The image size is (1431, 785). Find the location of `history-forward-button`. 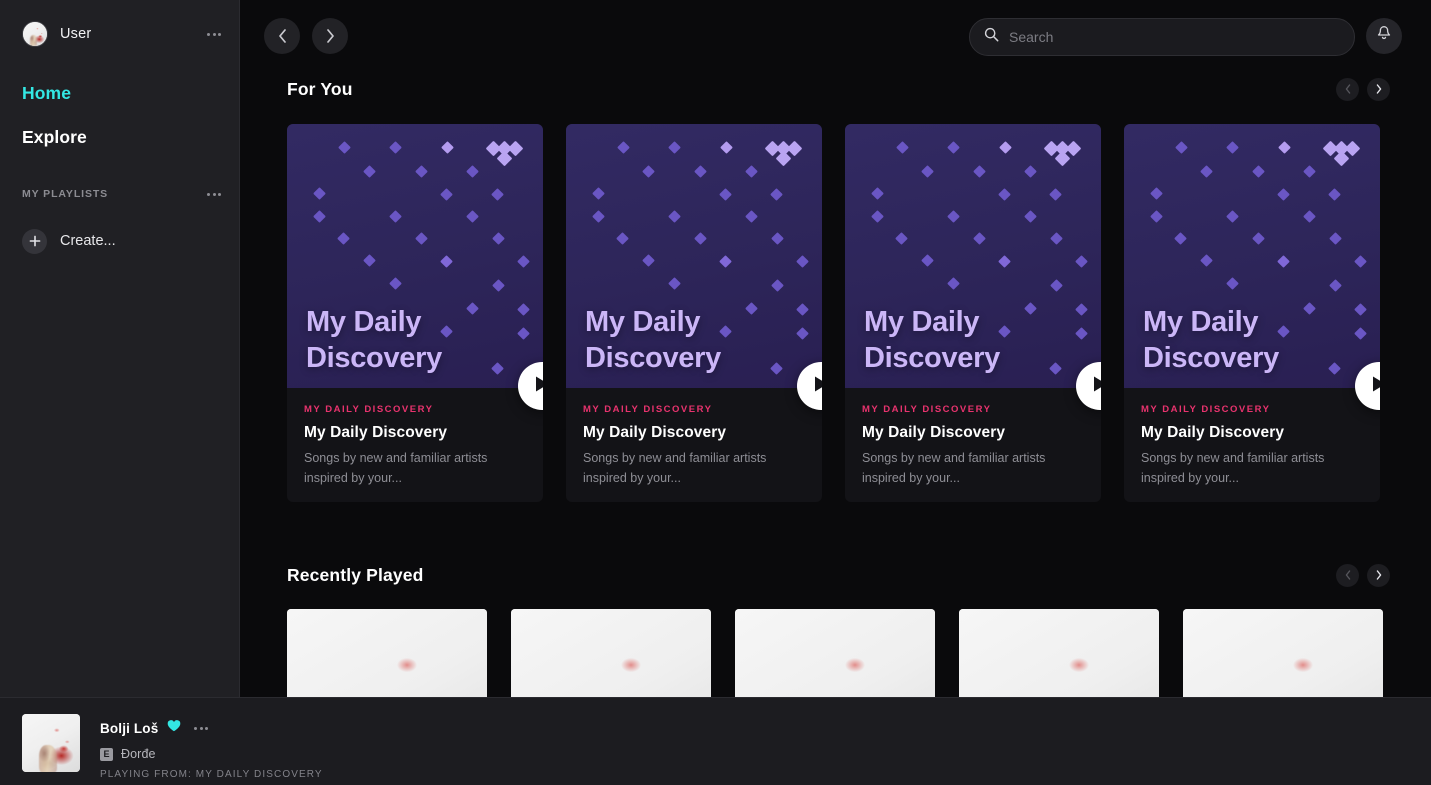

history-forward-button is located at coordinates (330, 36).